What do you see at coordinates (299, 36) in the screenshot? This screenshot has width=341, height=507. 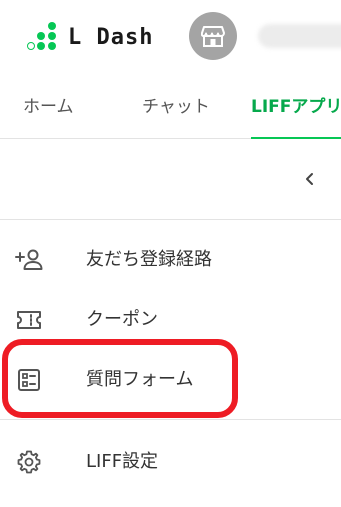 I see `account-name-blurred` at bounding box center [299, 36].